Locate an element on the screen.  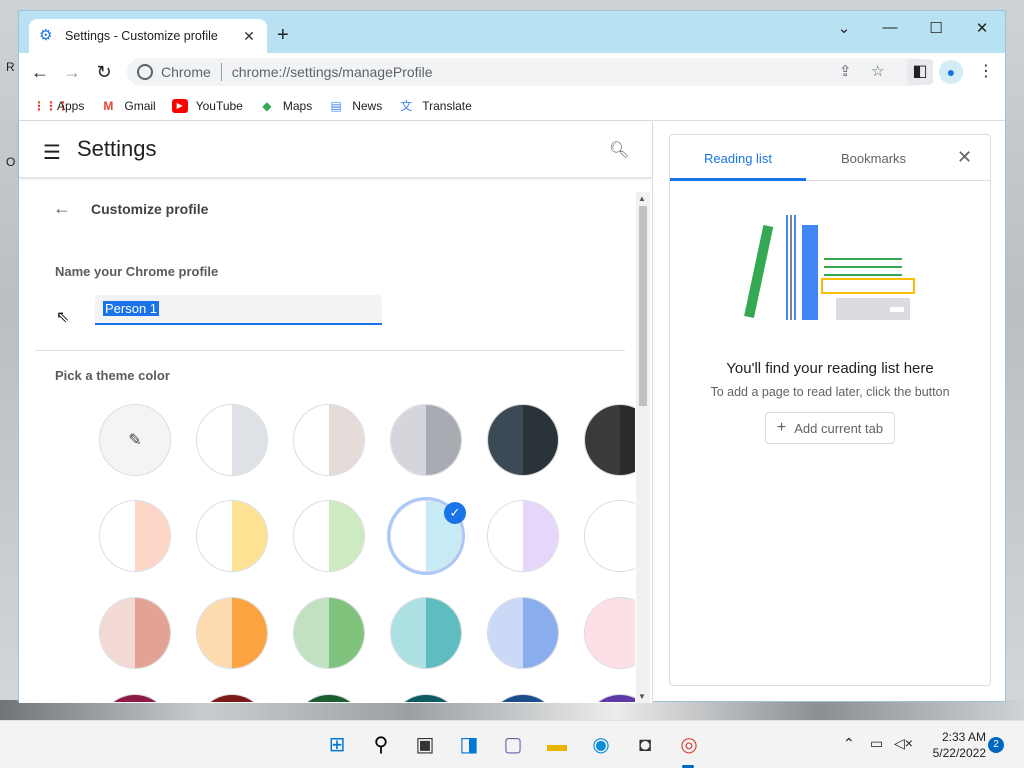
bookmark-maps: ◆ Maps is located at coordinates (285, 106).